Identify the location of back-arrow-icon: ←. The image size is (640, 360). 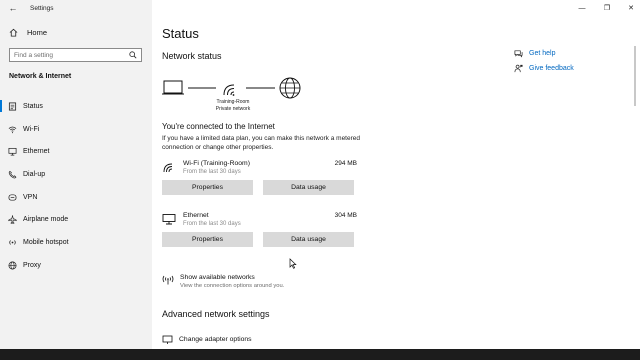
(13, 8).